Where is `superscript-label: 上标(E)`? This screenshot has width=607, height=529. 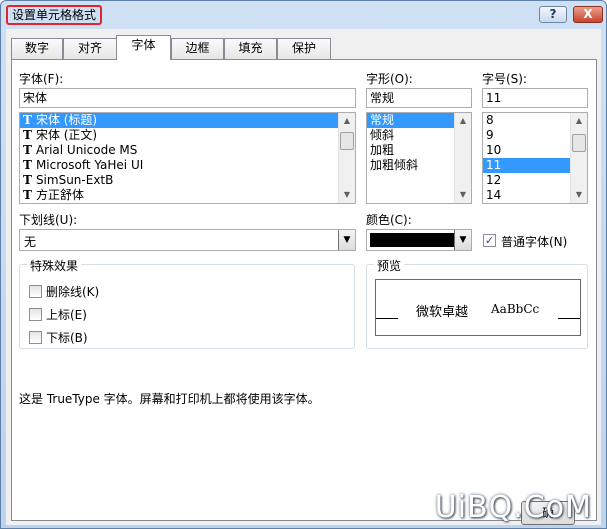
superscript-label: 上标(E) is located at coordinates (66, 315).